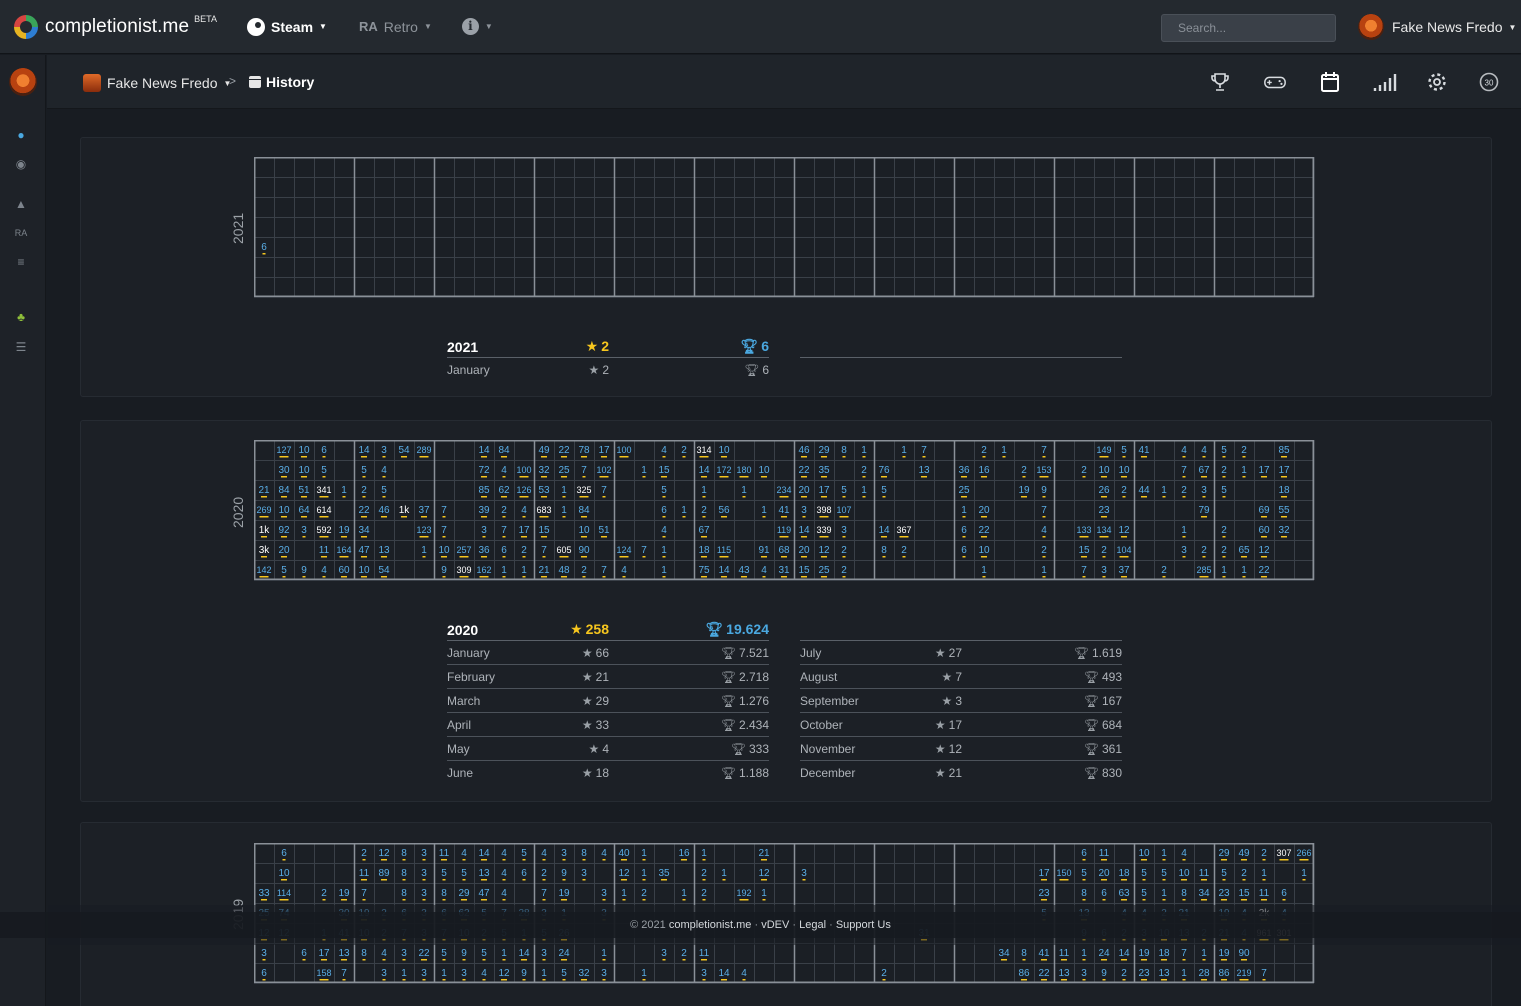 The image size is (1521, 1006). Describe the element at coordinates (1064, 973) in the screenshot. I see `day-cell-value: 13` at that location.